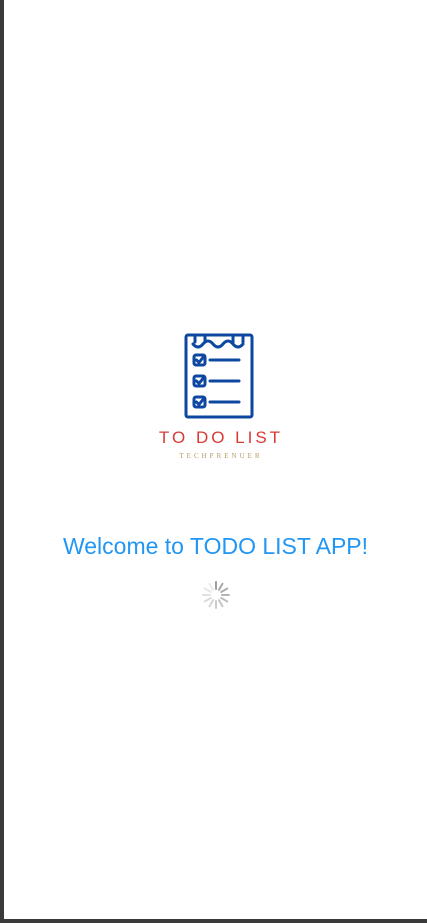 The width and height of the screenshot is (427, 923). I want to click on spinner-icon, so click(216, 595).